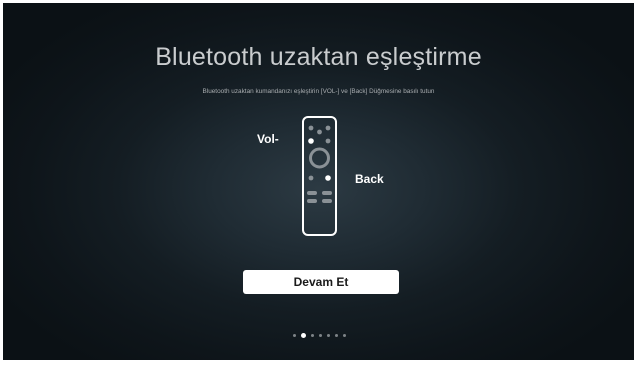  Describe the element at coordinates (328, 141) in the screenshot. I see `remote-button-upper-right` at that location.